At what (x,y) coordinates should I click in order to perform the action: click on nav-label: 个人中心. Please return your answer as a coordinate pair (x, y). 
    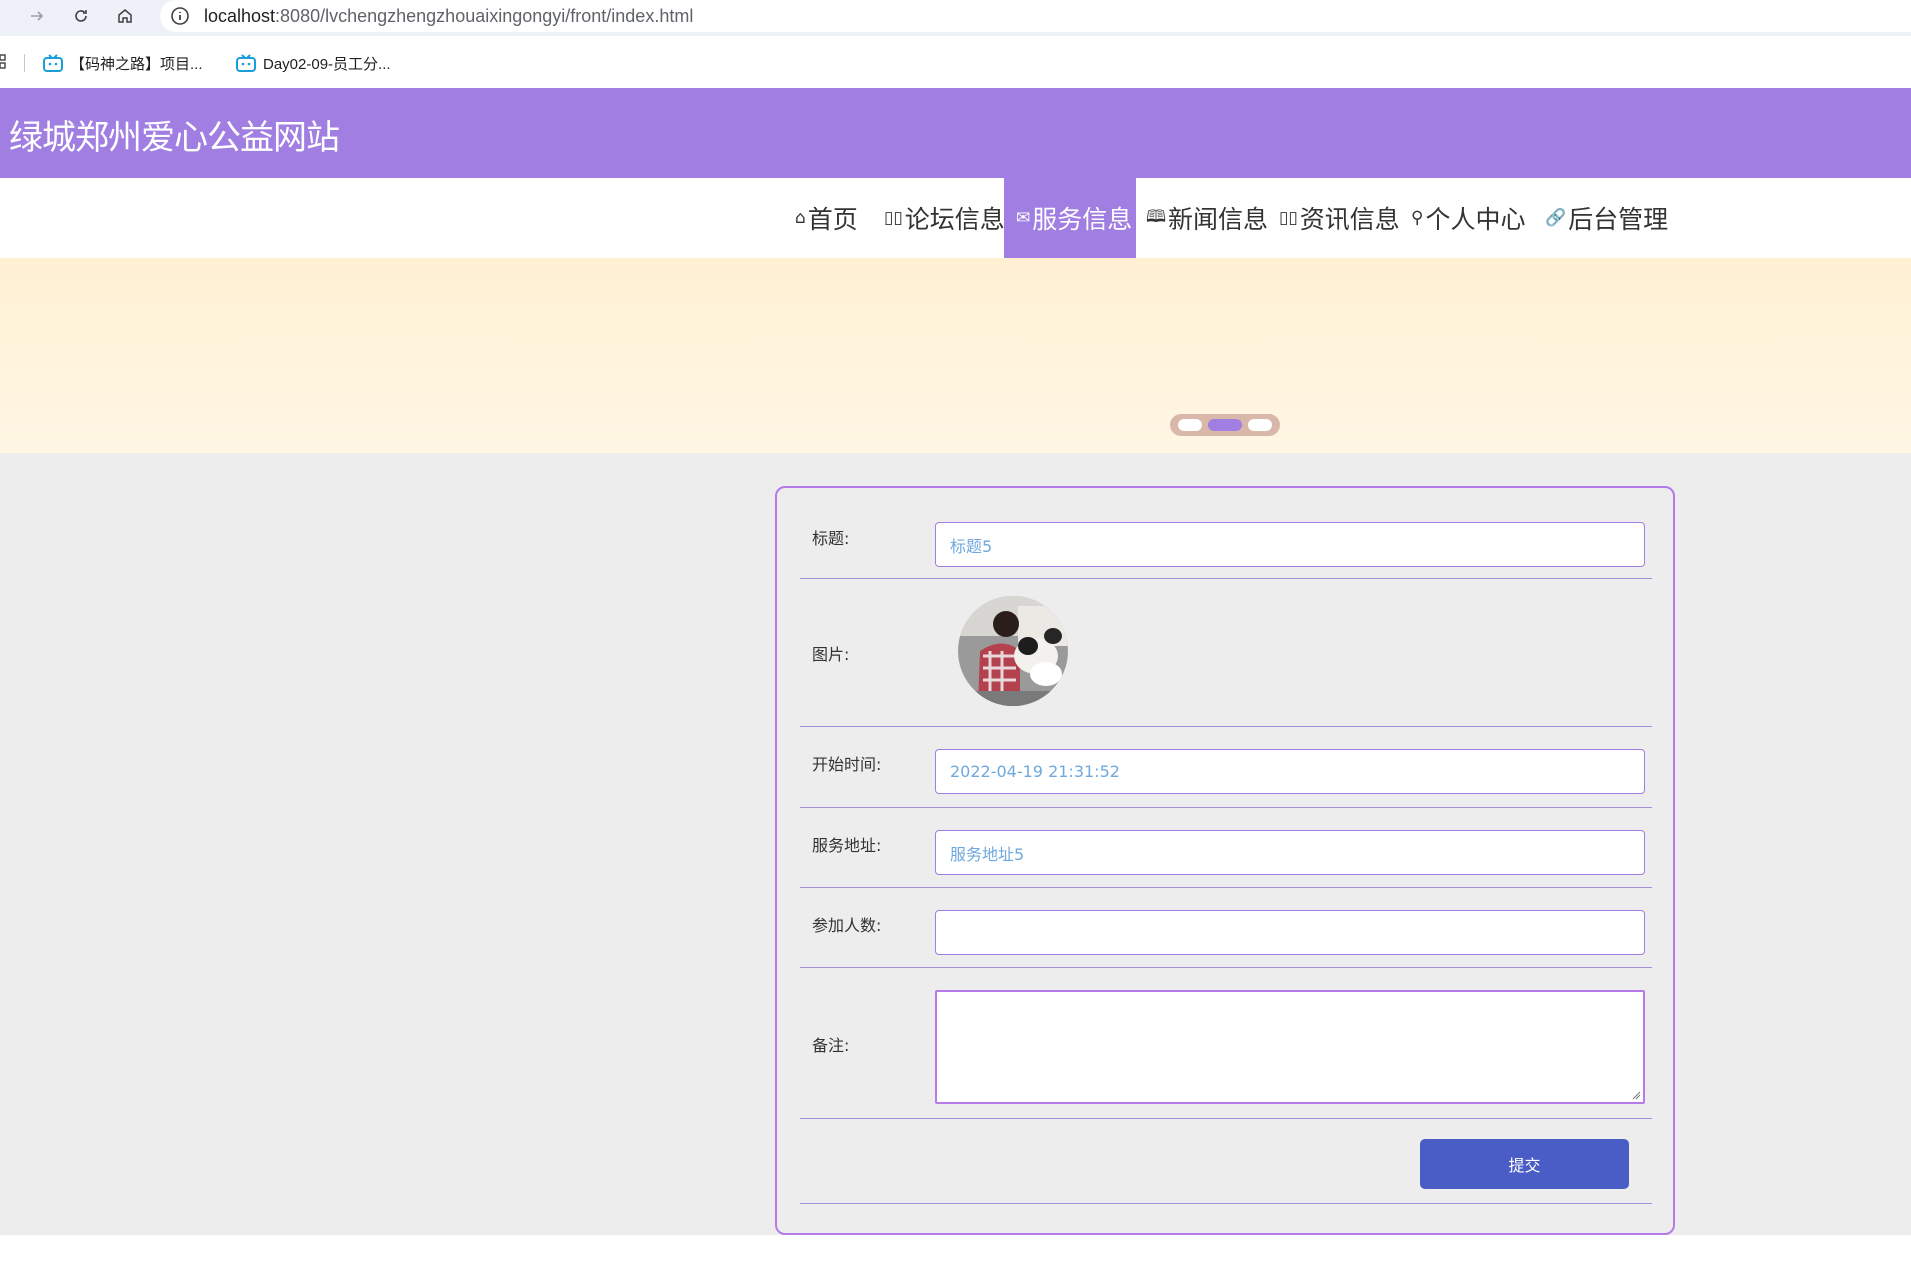
    Looking at the image, I should click on (1475, 219).